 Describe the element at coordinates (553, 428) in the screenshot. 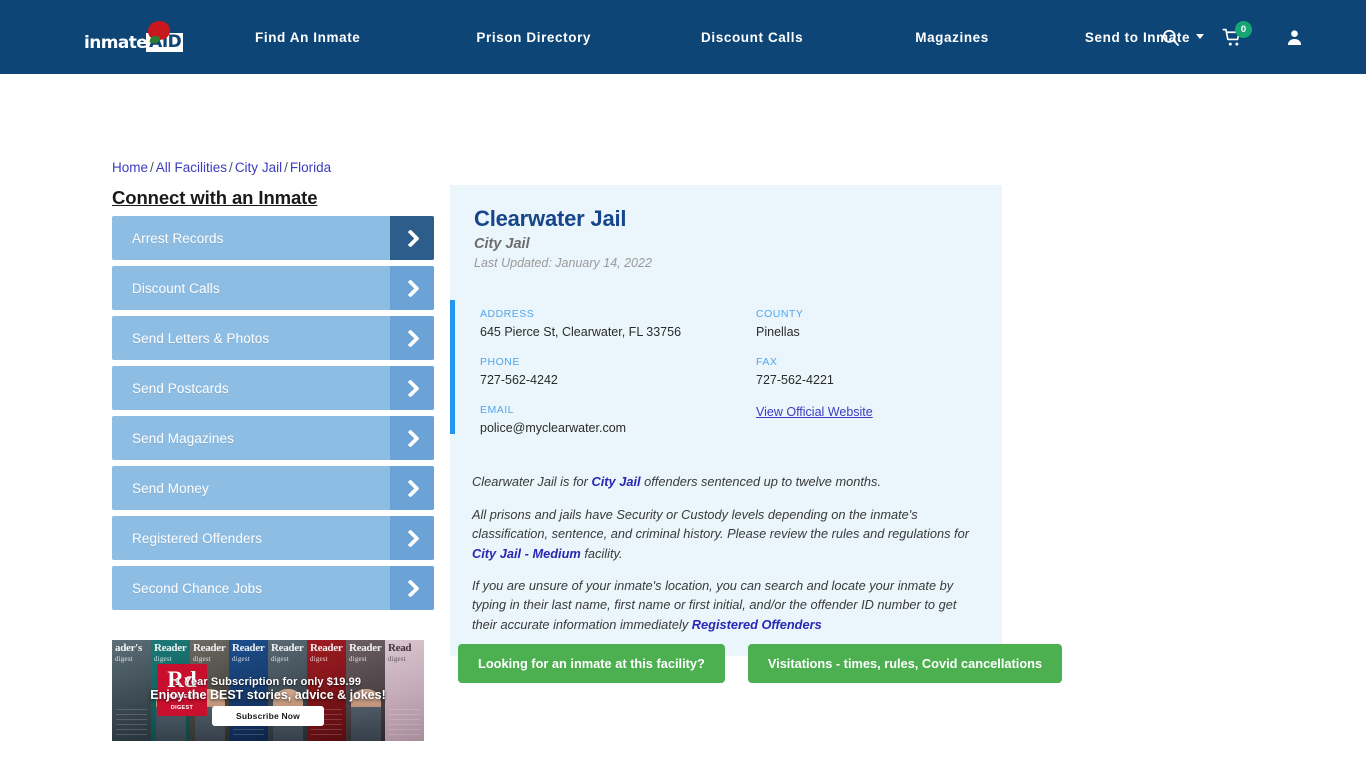

I see `email-value: police@myclearwater.com` at that location.